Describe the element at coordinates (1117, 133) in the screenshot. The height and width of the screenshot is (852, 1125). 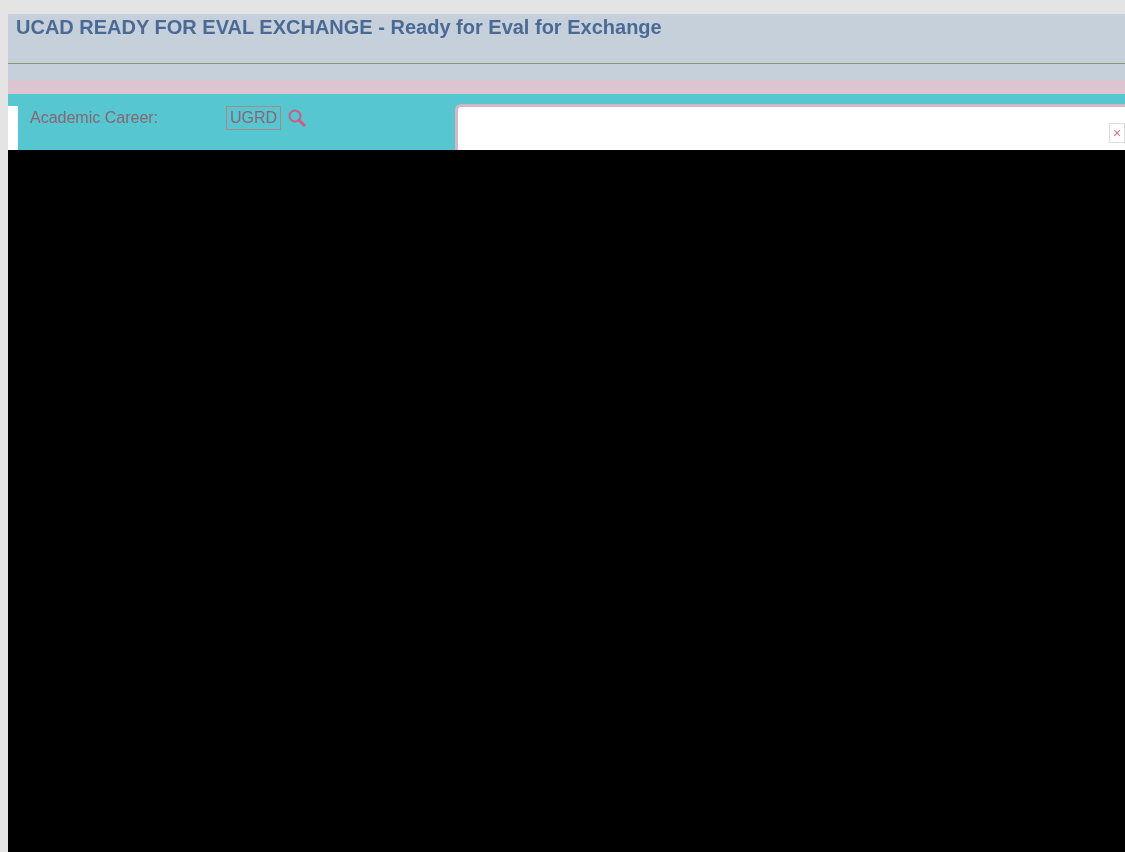
I see `close-button: ×` at that location.